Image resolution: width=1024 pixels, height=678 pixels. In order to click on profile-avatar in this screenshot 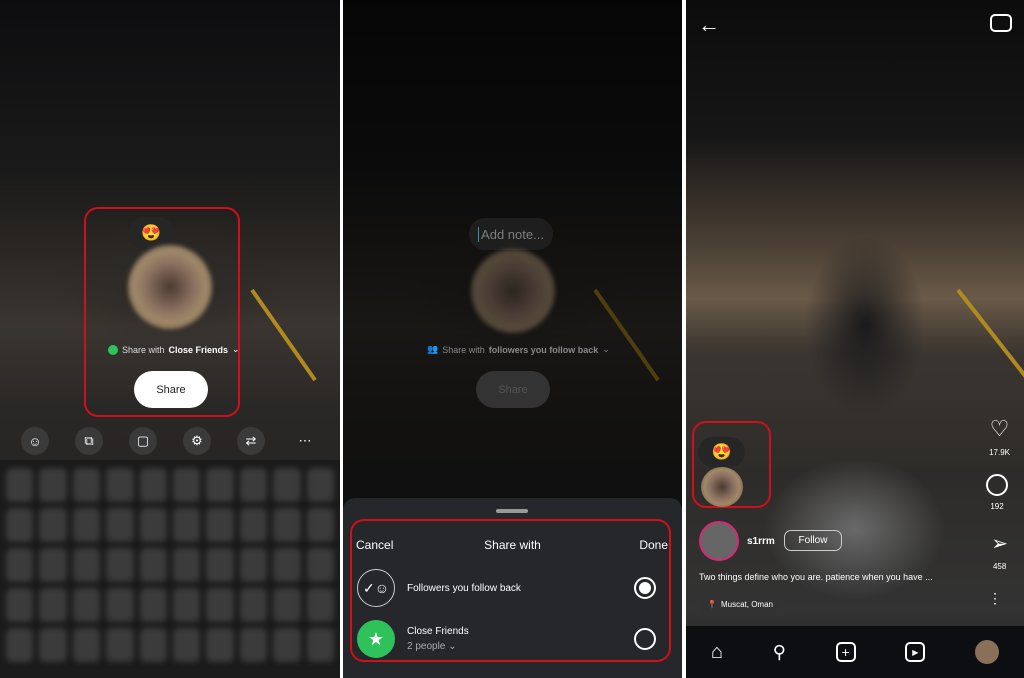, I will do `click(987, 652)`.